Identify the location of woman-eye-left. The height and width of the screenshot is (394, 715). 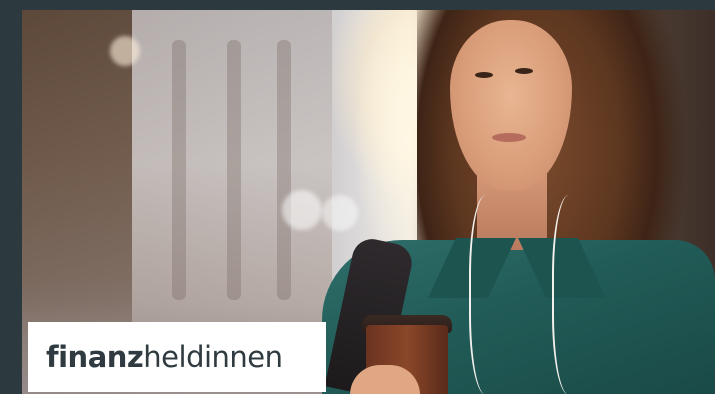
(484, 75).